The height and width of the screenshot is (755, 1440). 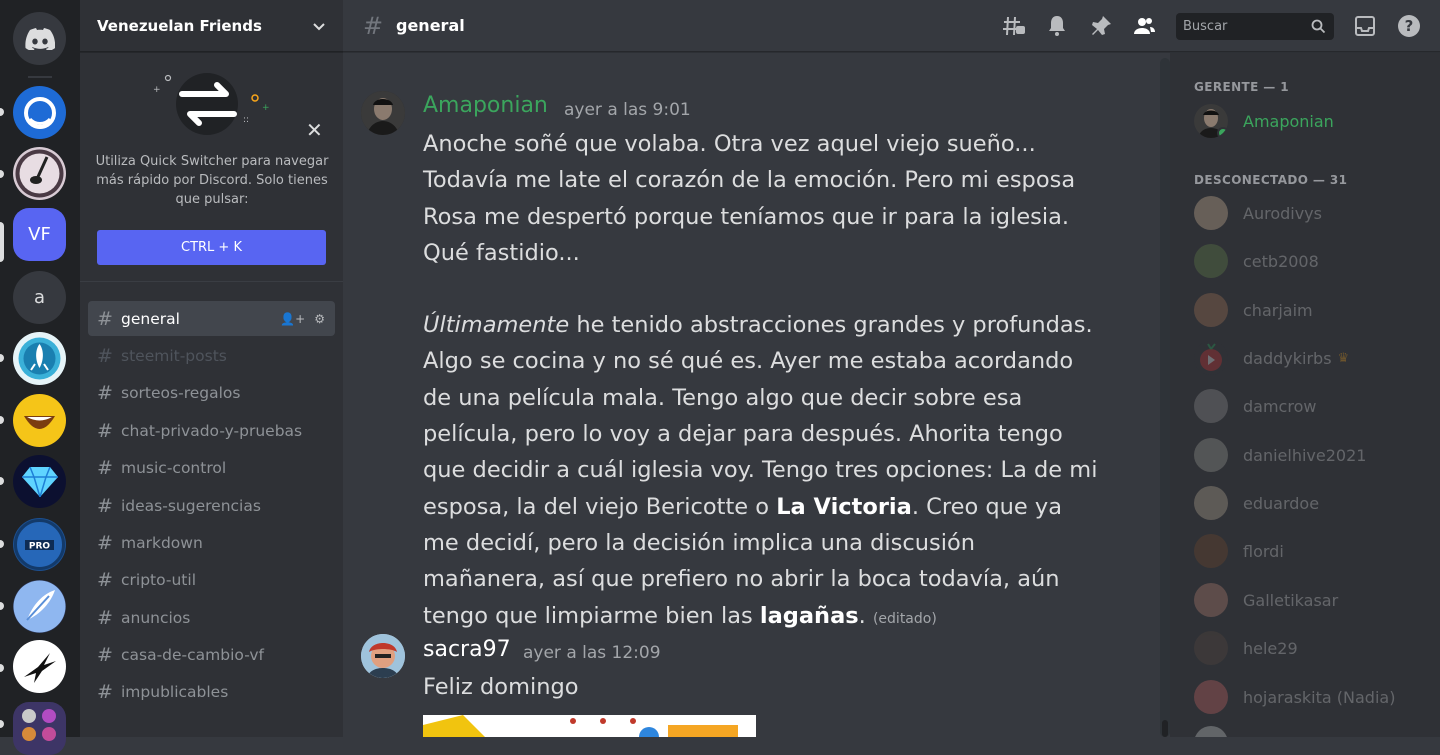 I want to click on member-item: cetb2008, so click(x=1256, y=261).